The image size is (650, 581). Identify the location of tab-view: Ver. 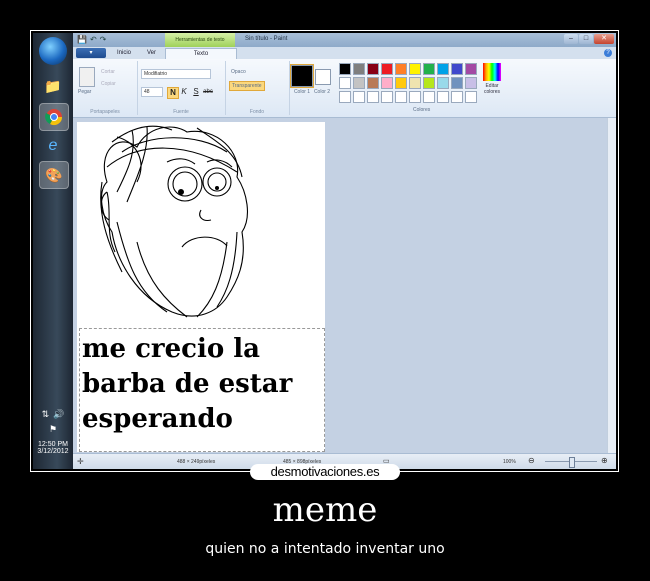
(151, 53).